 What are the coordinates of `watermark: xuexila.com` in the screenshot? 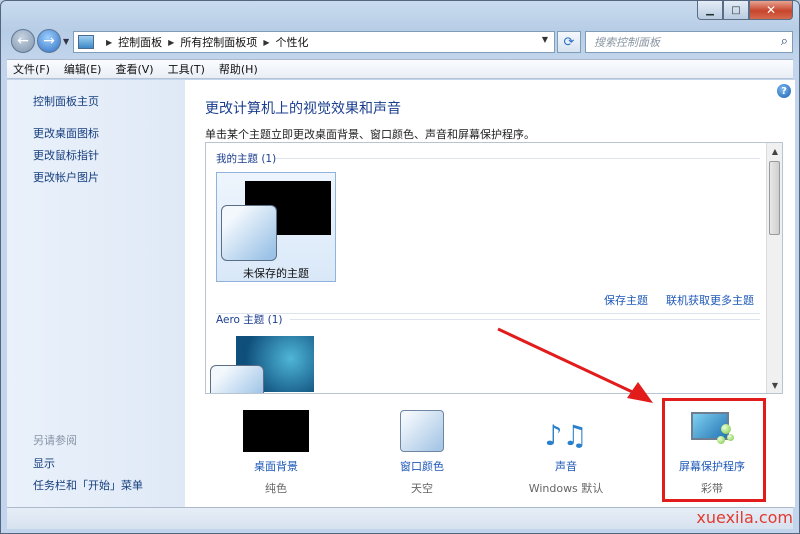 It's located at (744, 517).